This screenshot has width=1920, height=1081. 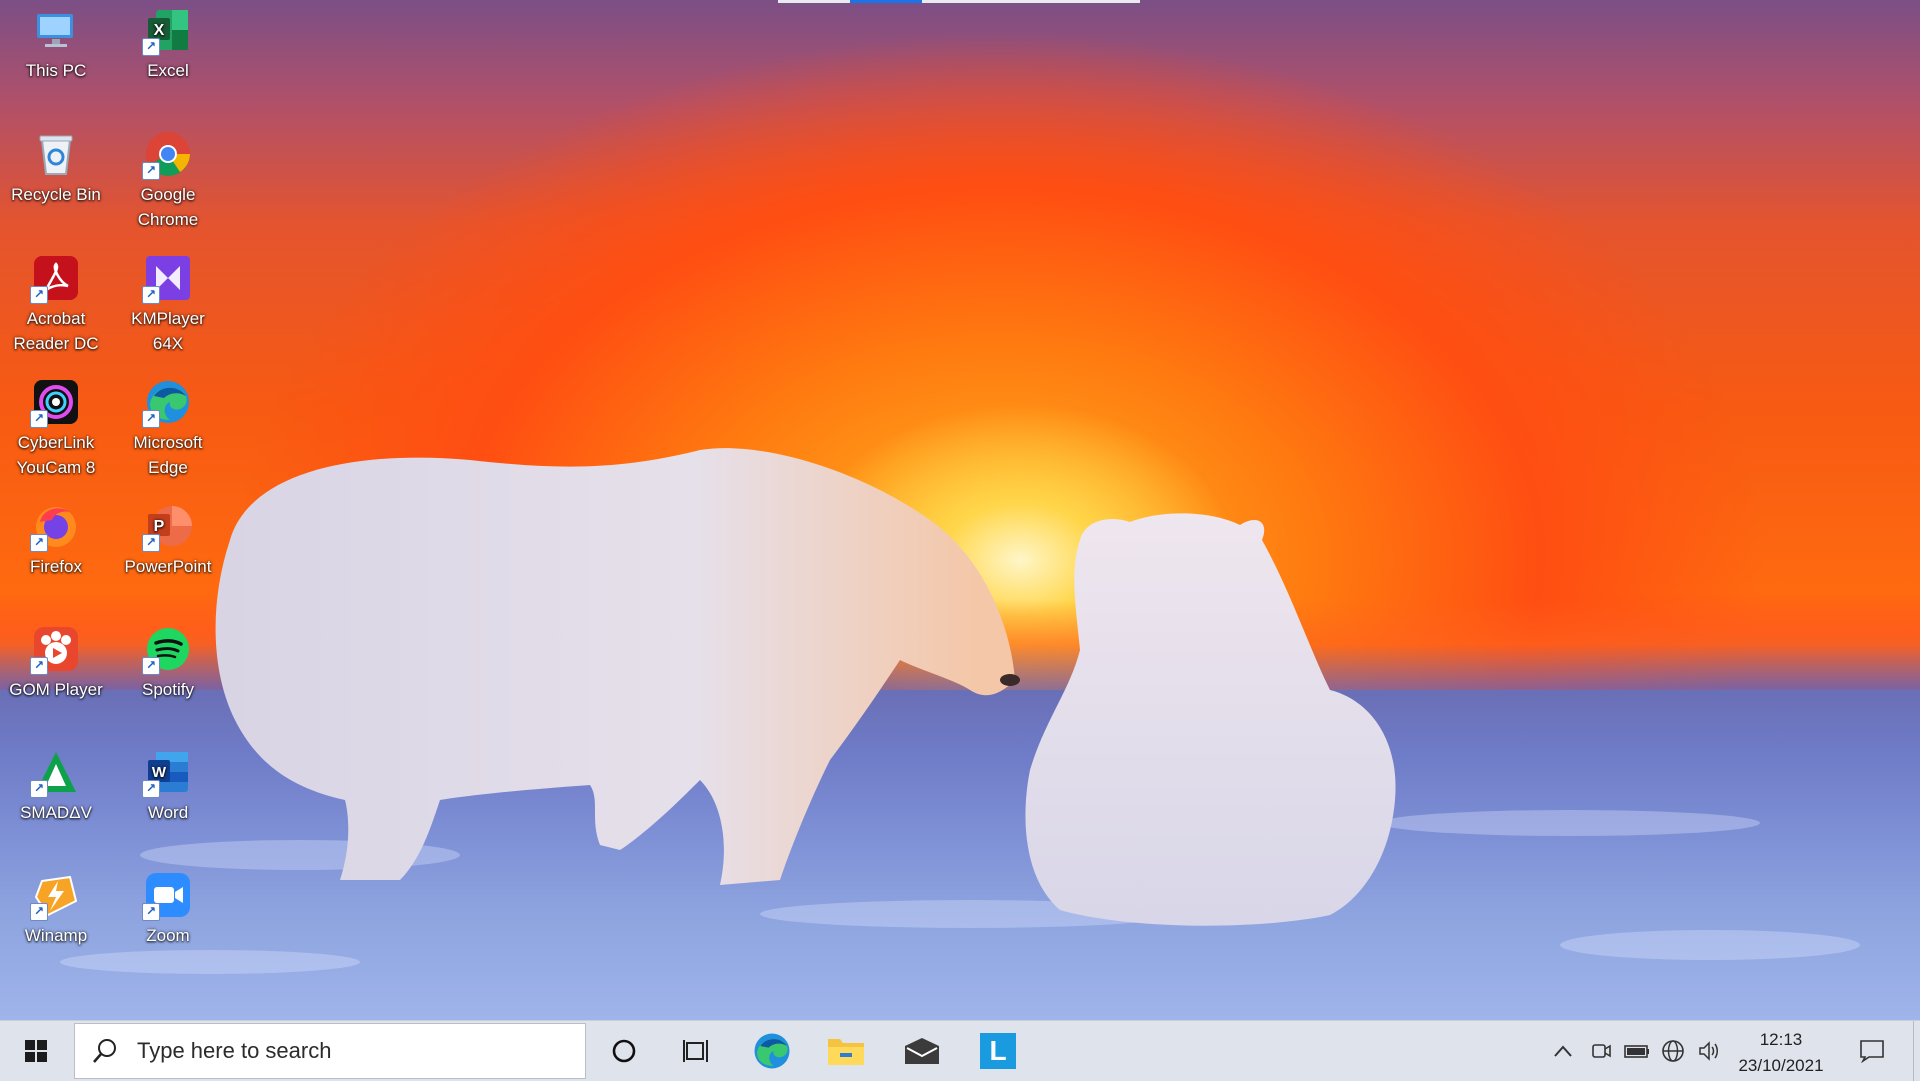 I want to click on desktop-icon-label: Google, so click(x=168, y=194).